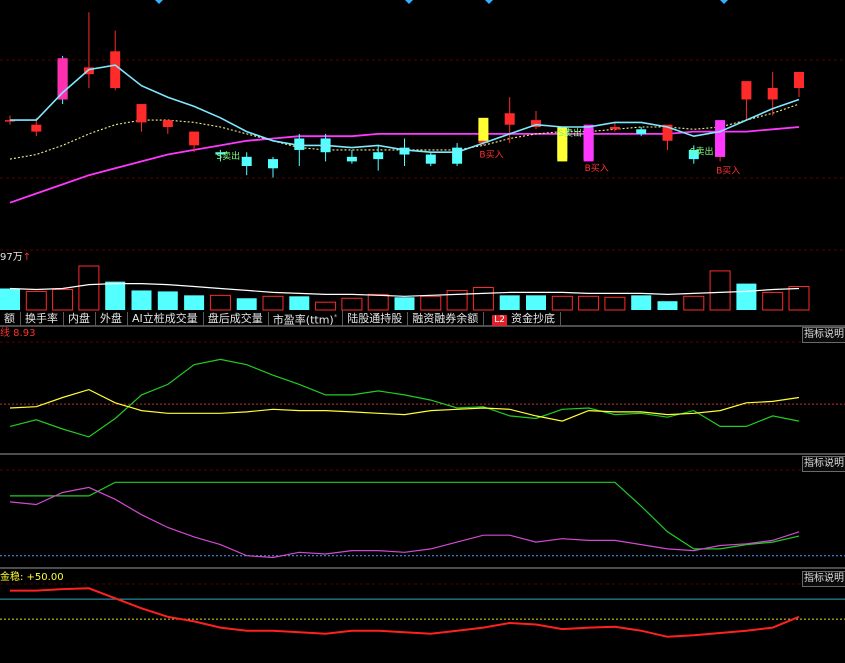 Image resolution: width=845 pixels, height=663 pixels. I want to click on tab-label: AI立桩成交量, so click(165, 318).